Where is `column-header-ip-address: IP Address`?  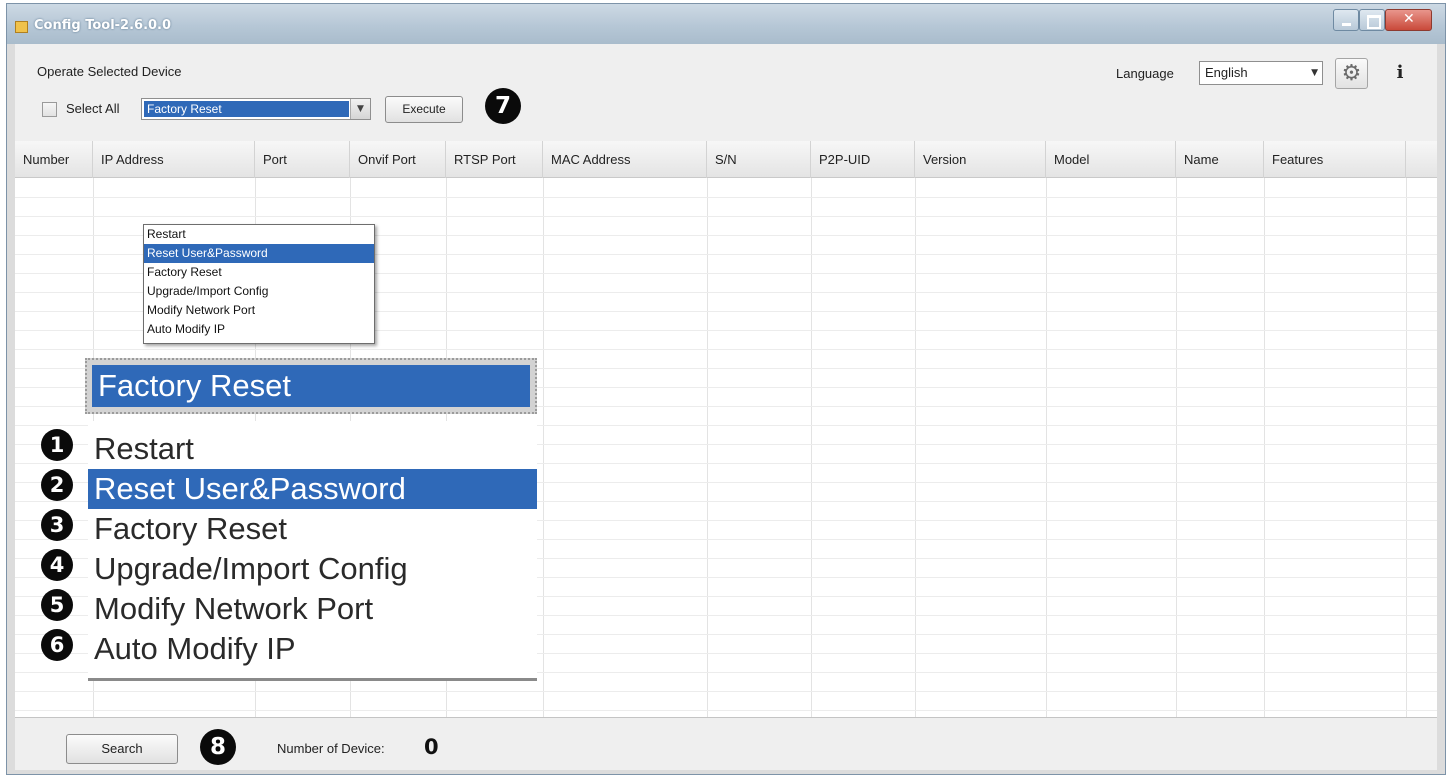 column-header-ip-address: IP Address is located at coordinates (174, 159).